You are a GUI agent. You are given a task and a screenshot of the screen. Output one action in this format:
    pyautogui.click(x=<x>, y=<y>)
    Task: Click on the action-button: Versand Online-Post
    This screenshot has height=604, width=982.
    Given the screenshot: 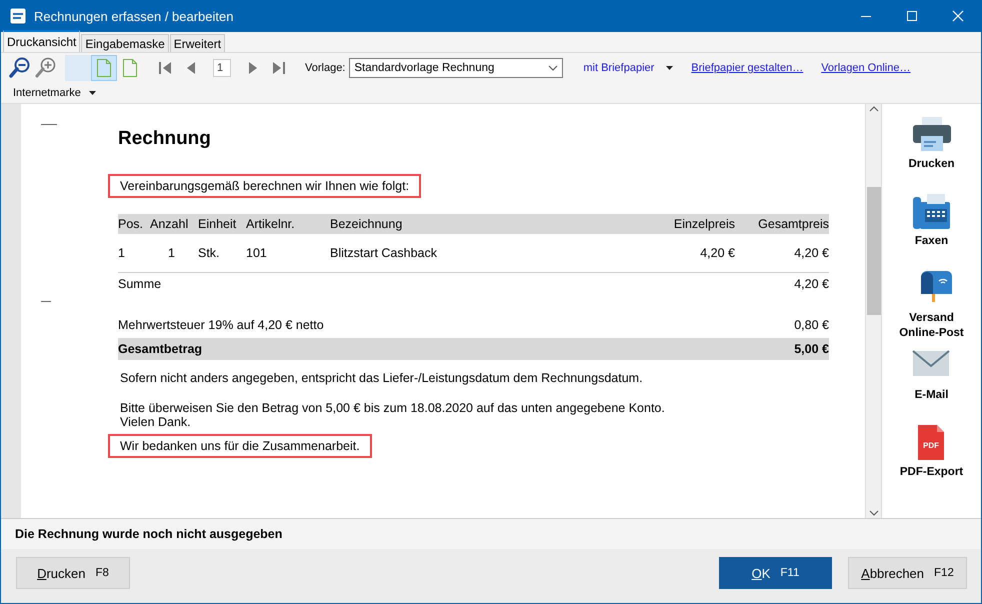 What is the action you would take?
    pyautogui.click(x=931, y=326)
    